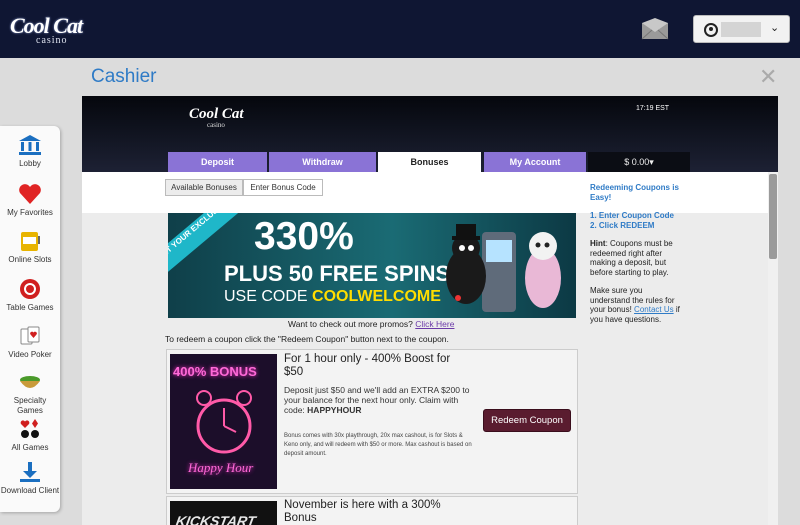 This screenshot has height=525, width=800. Describe the element at coordinates (266, 296) in the screenshot. I see `banner-code-prefix: USE CODE` at that location.